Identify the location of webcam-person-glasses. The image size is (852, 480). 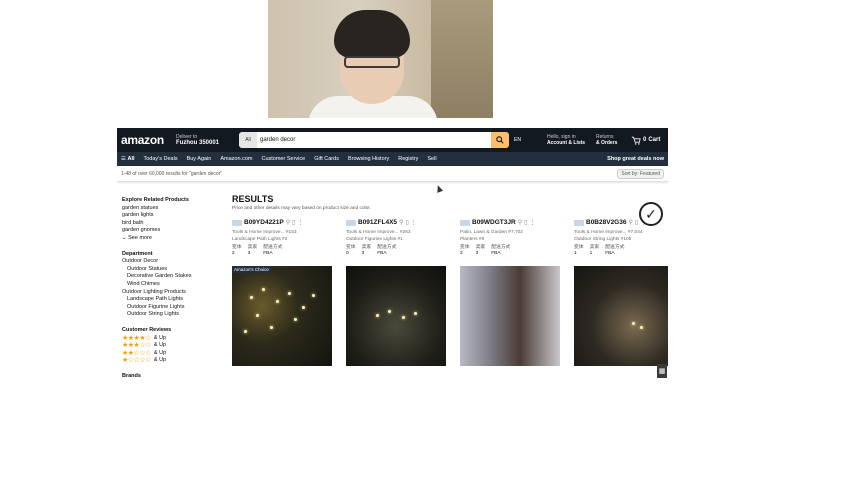
(372, 62).